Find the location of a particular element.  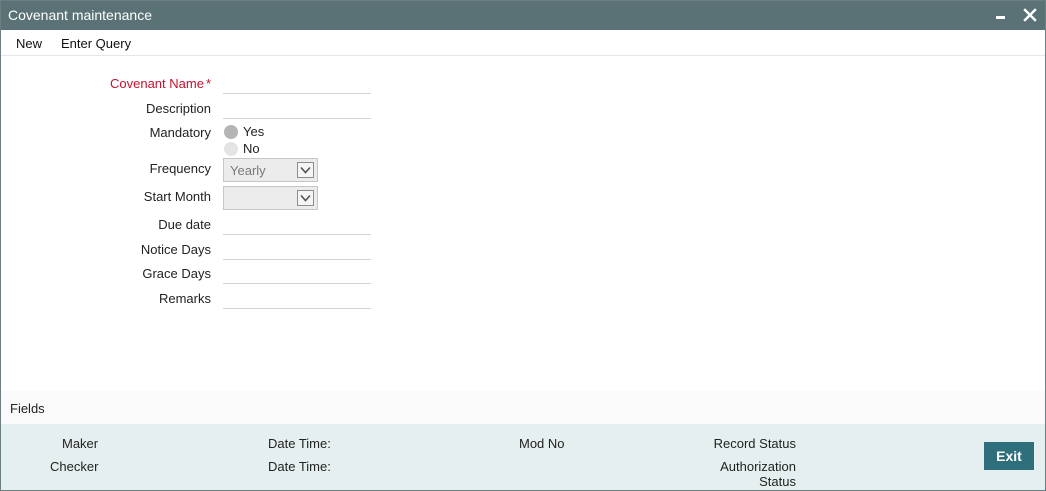

maker-label: Maker is located at coordinates (80, 443).